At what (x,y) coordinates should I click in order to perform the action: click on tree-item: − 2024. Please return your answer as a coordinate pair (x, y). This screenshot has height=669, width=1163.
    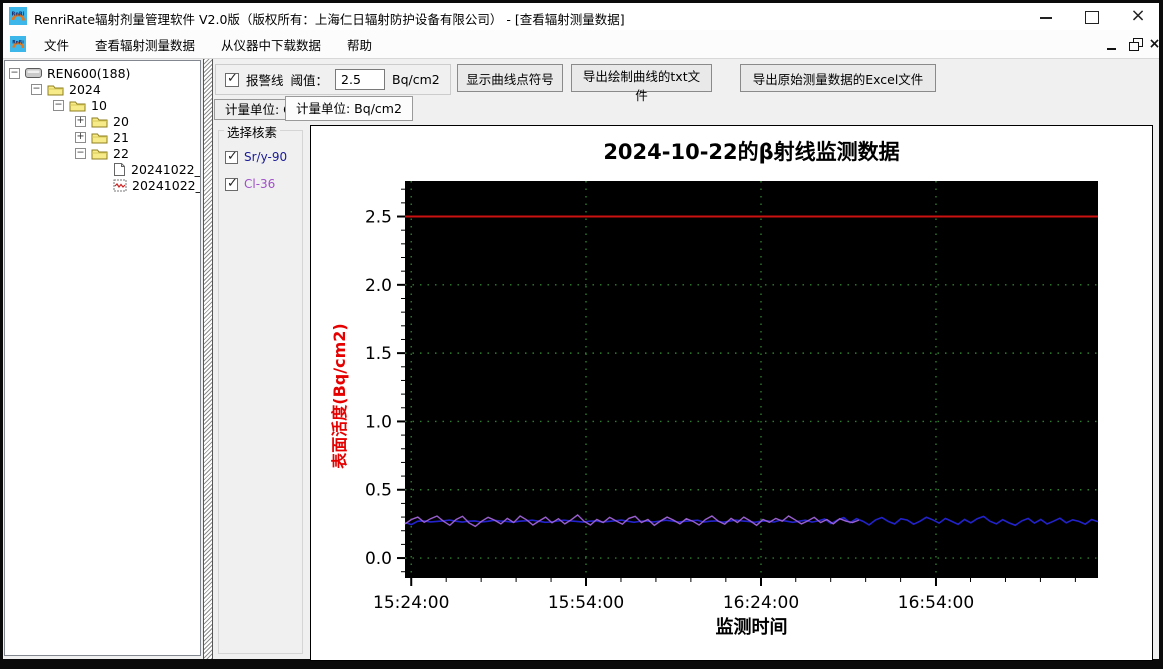
    Looking at the image, I should click on (102, 89).